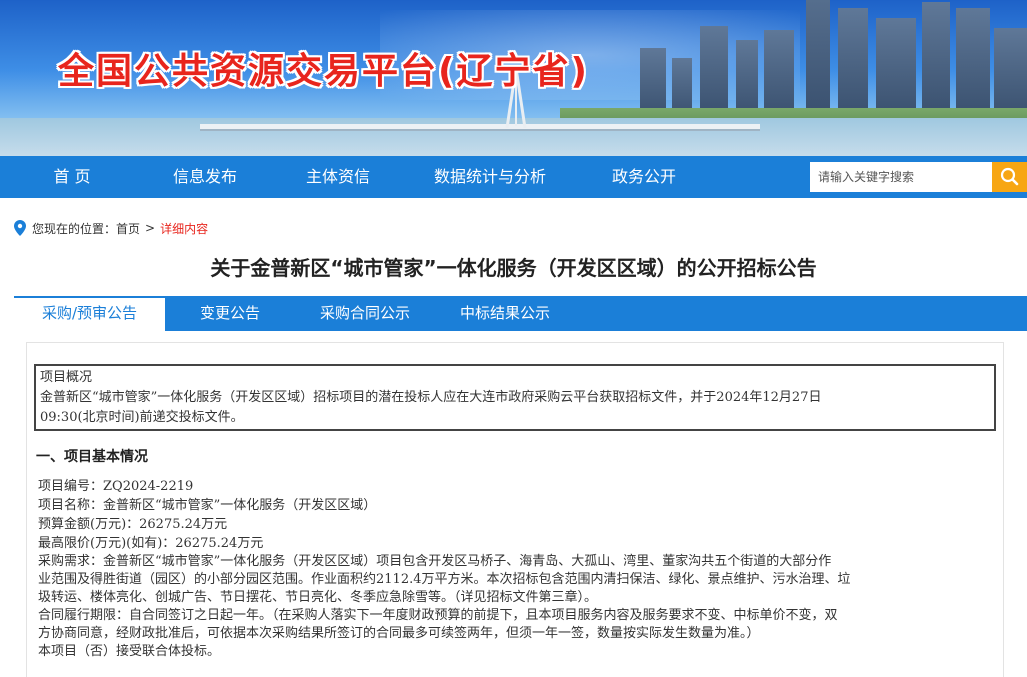  I want to click on breadcrumb-prefix: 您现在的位置：, so click(74, 228).